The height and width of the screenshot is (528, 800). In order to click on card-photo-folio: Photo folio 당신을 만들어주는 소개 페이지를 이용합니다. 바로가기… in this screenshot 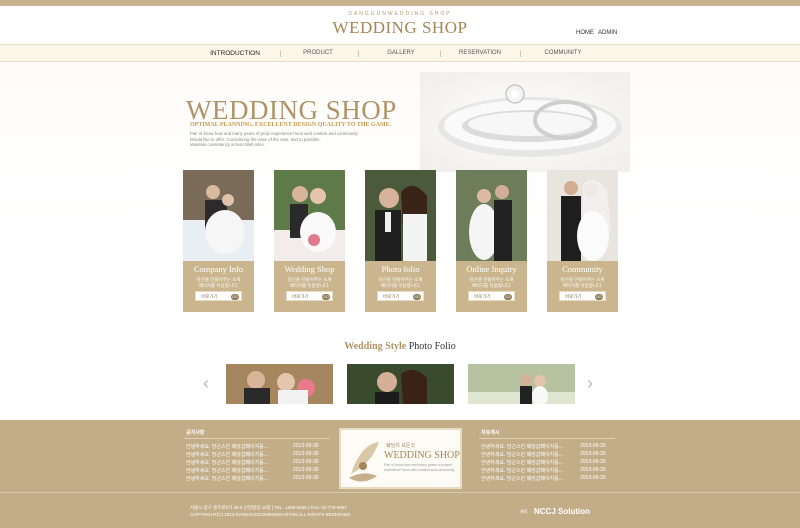, I will do `click(400, 241)`.